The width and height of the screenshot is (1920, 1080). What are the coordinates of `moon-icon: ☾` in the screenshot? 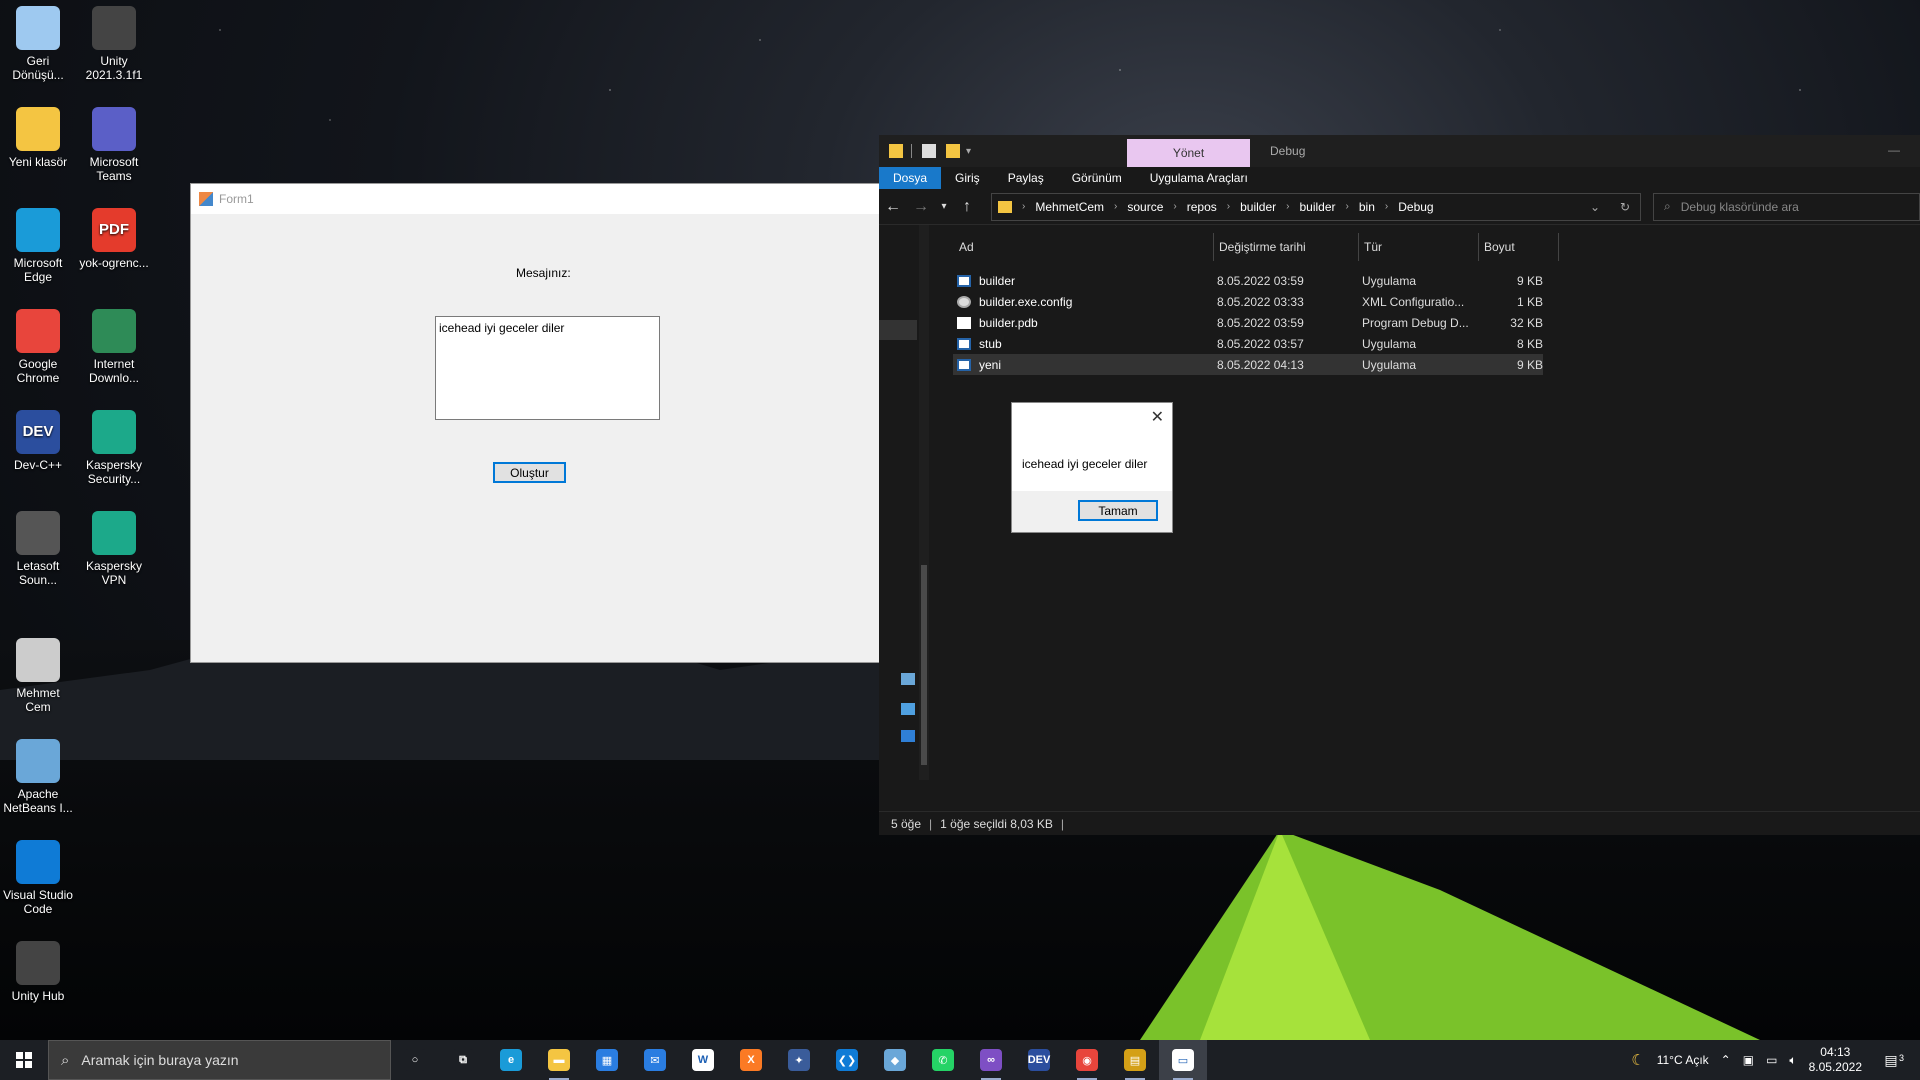 It's located at (1637, 1060).